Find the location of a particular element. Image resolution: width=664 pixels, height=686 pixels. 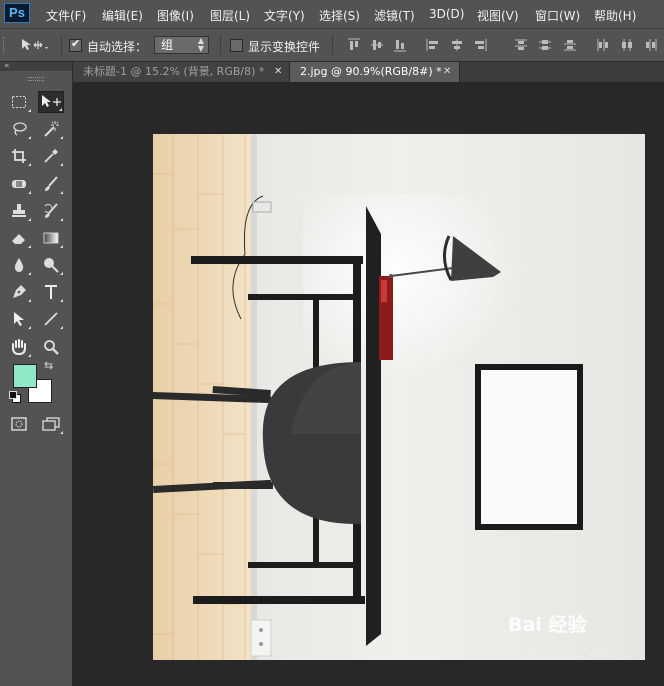

tab-label: 2.jpg @ 90.9%(RGB/8#) * is located at coordinates (371, 71).